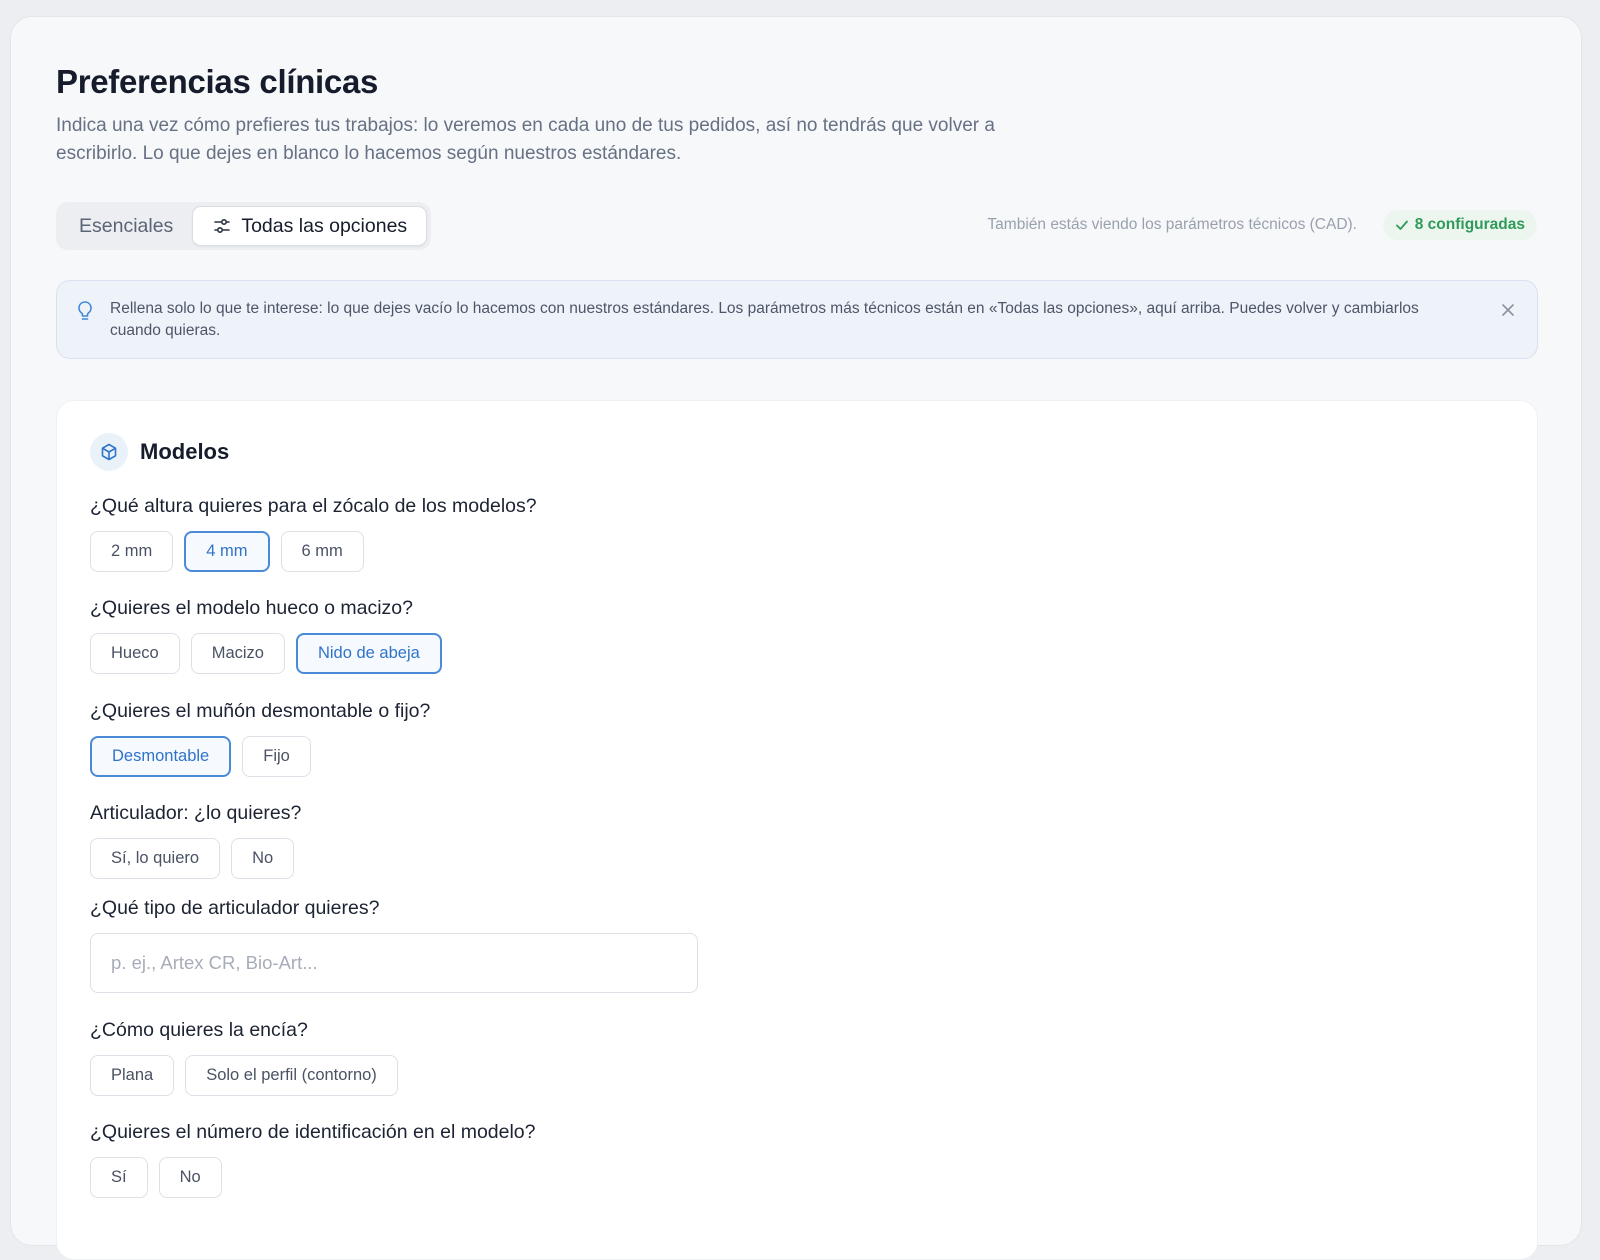 The height and width of the screenshot is (1260, 1600). I want to click on option-macizo: Macizo, so click(237, 653).